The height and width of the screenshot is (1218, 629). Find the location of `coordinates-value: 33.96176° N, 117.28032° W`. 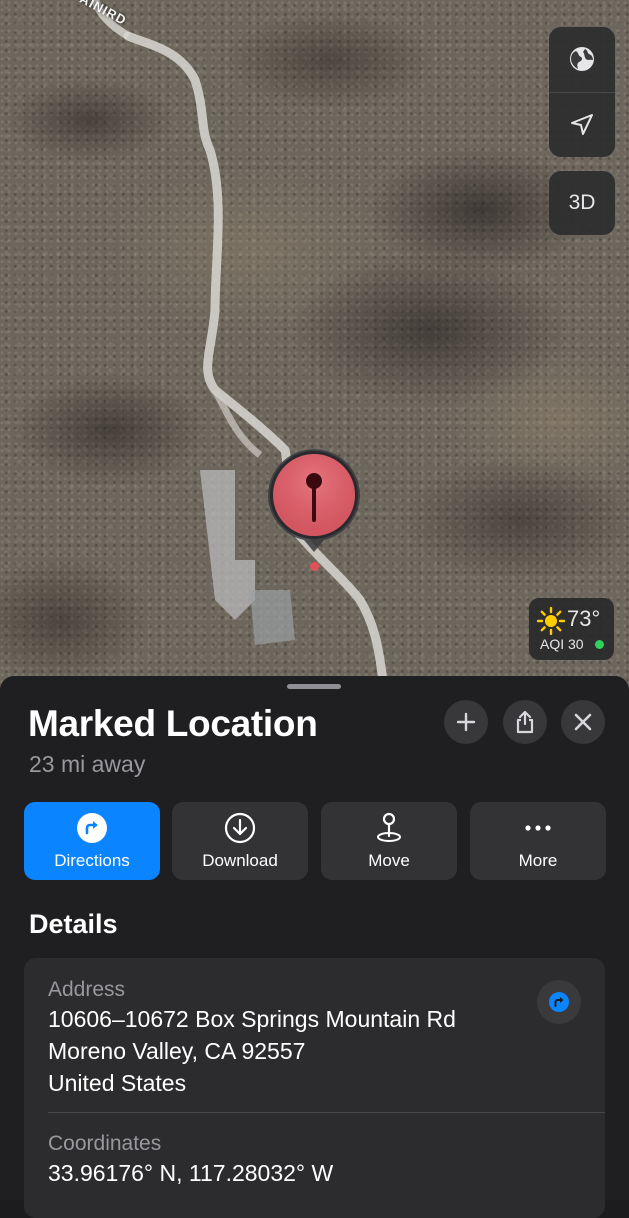

coordinates-value: 33.96176° N, 117.28032° W is located at coordinates (190, 1173).